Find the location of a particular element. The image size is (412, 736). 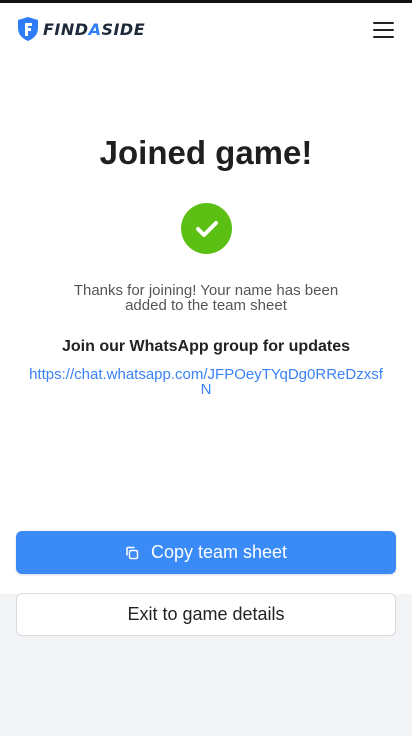

copy-team-sheet-button: Copy team sheet is located at coordinates (206, 552).